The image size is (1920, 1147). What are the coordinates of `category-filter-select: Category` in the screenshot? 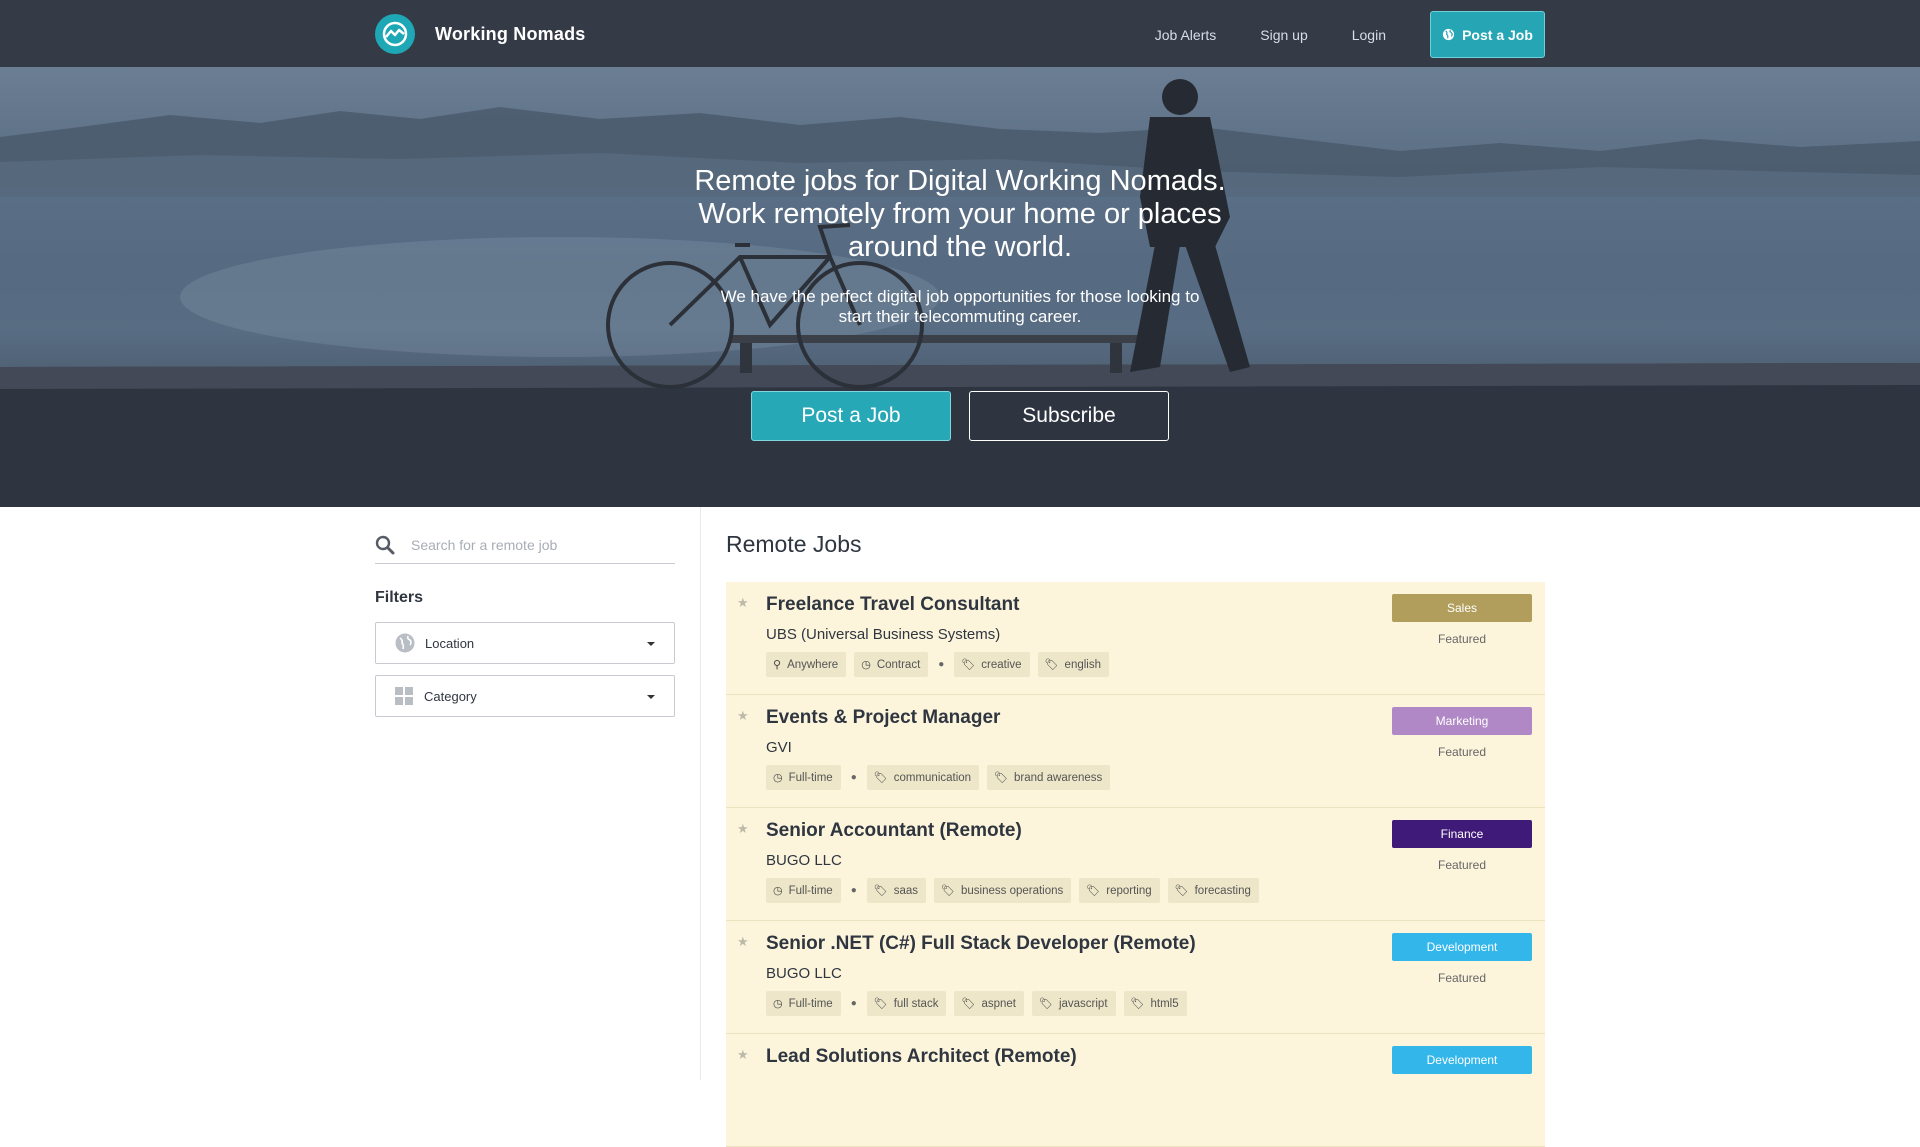 It's located at (525, 696).